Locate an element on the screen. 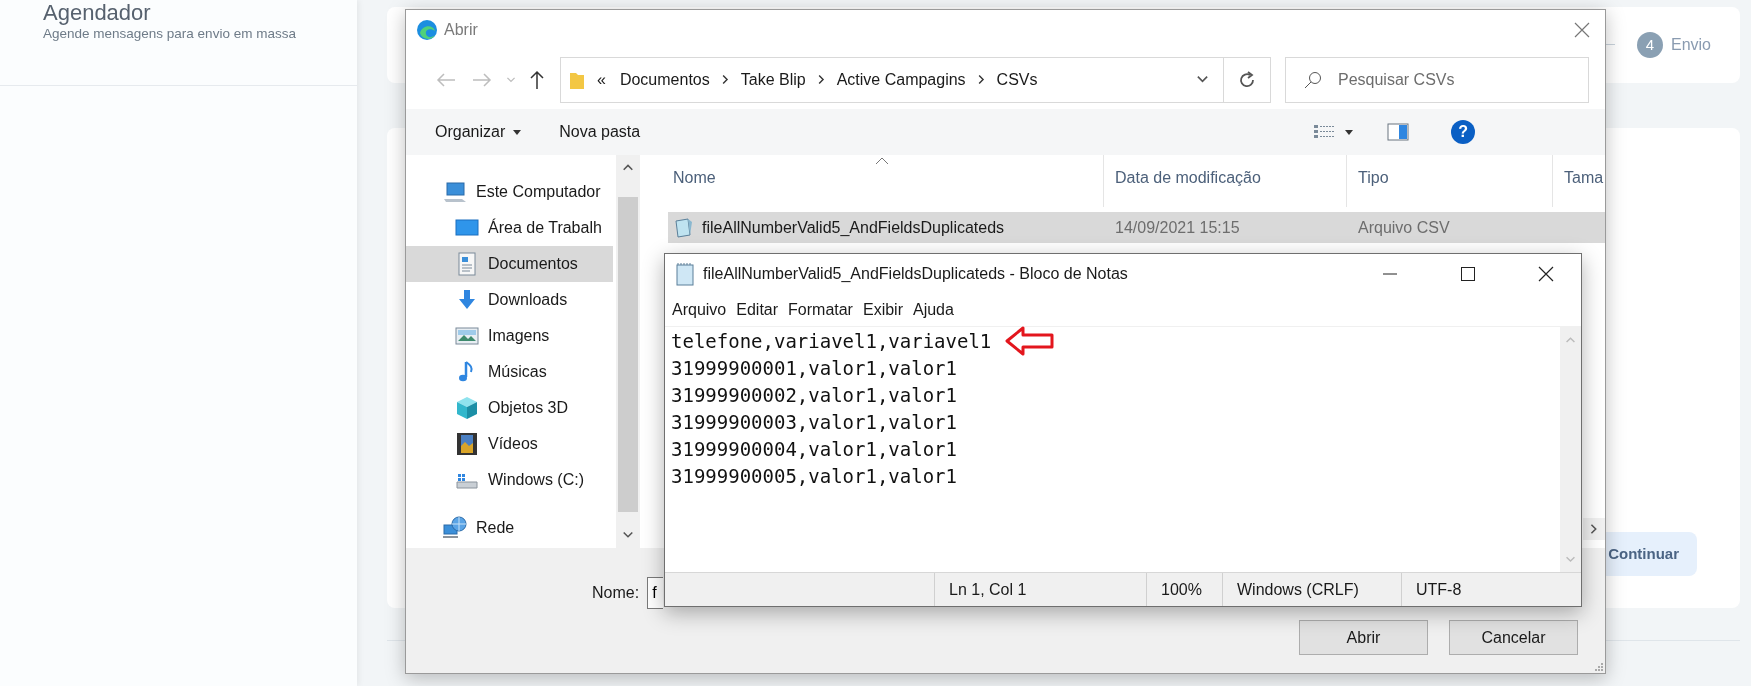 The image size is (1751, 686). dialog-button: Cancelar is located at coordinates (1513, 637).